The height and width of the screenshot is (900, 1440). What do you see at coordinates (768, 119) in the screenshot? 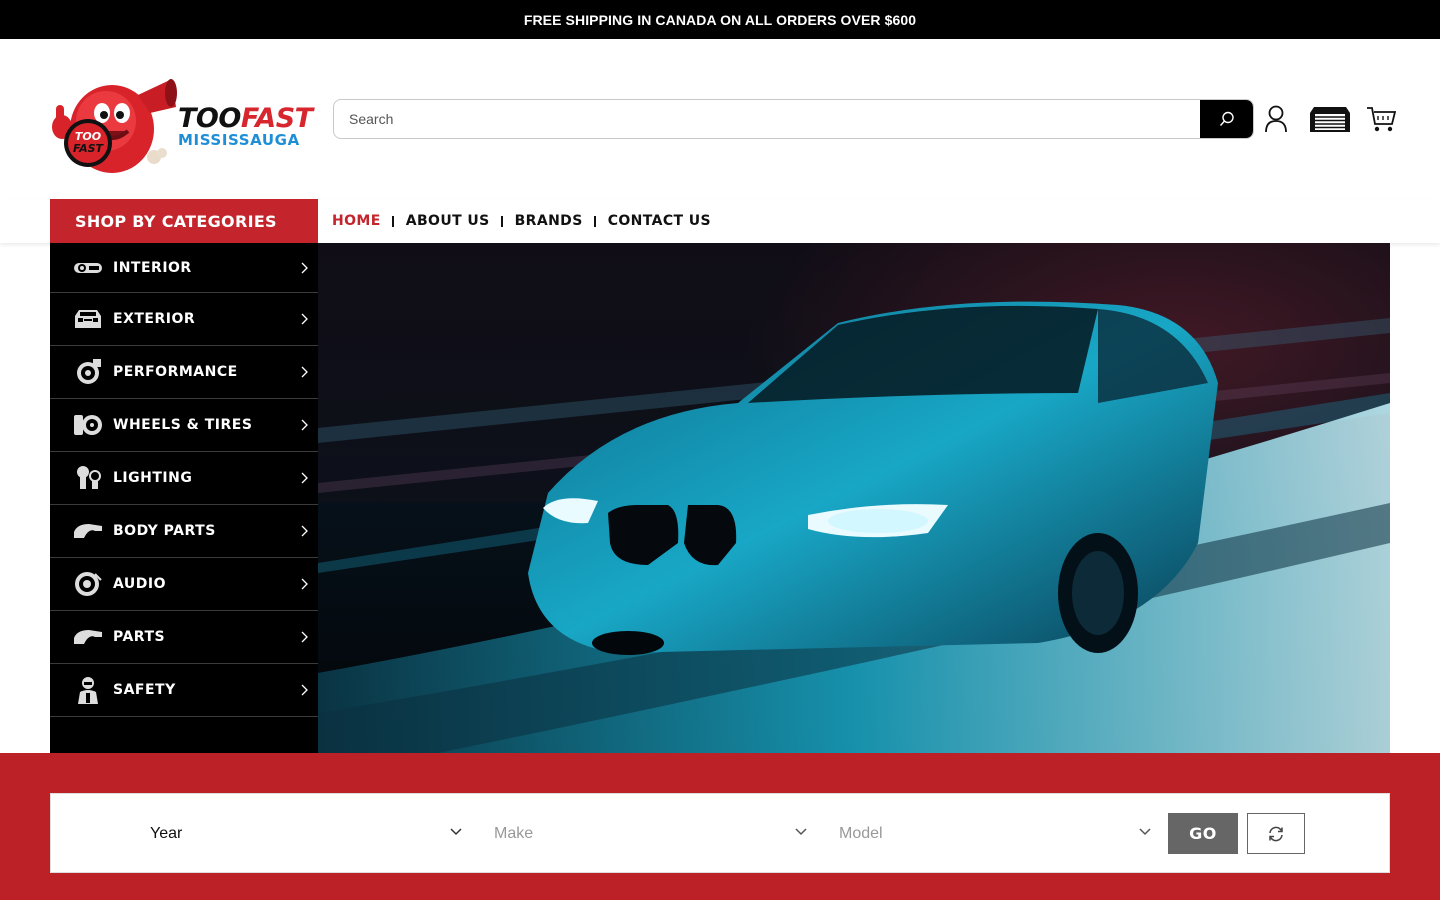
I see `search-input` at bounding box center [768, 119].